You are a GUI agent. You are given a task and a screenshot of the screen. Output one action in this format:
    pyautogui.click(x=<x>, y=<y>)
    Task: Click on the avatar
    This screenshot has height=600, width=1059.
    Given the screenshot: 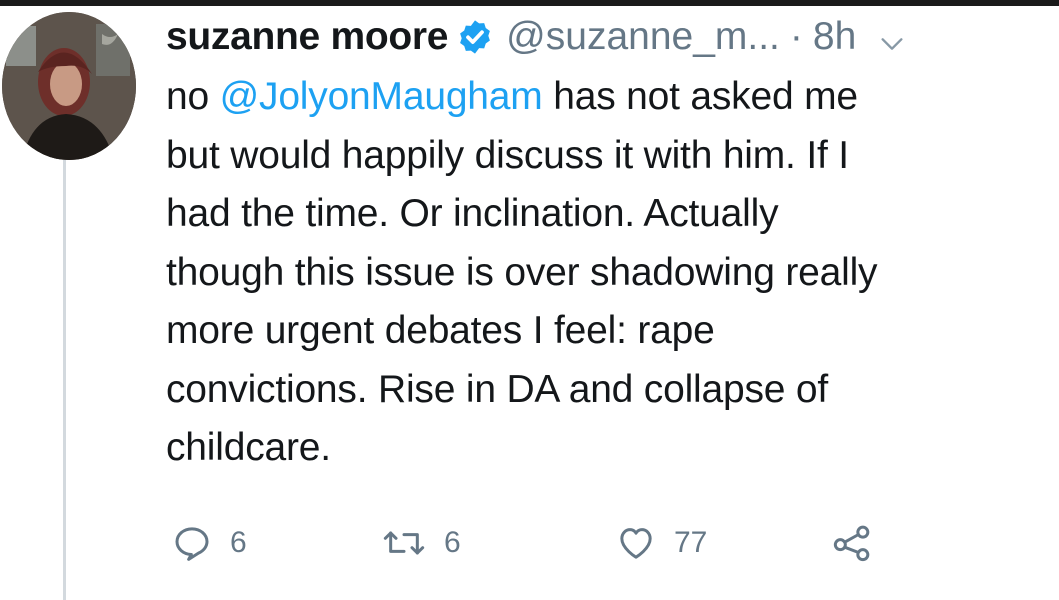 What is the action you would take?
    pyautogui.click(x=69, y=86)
    